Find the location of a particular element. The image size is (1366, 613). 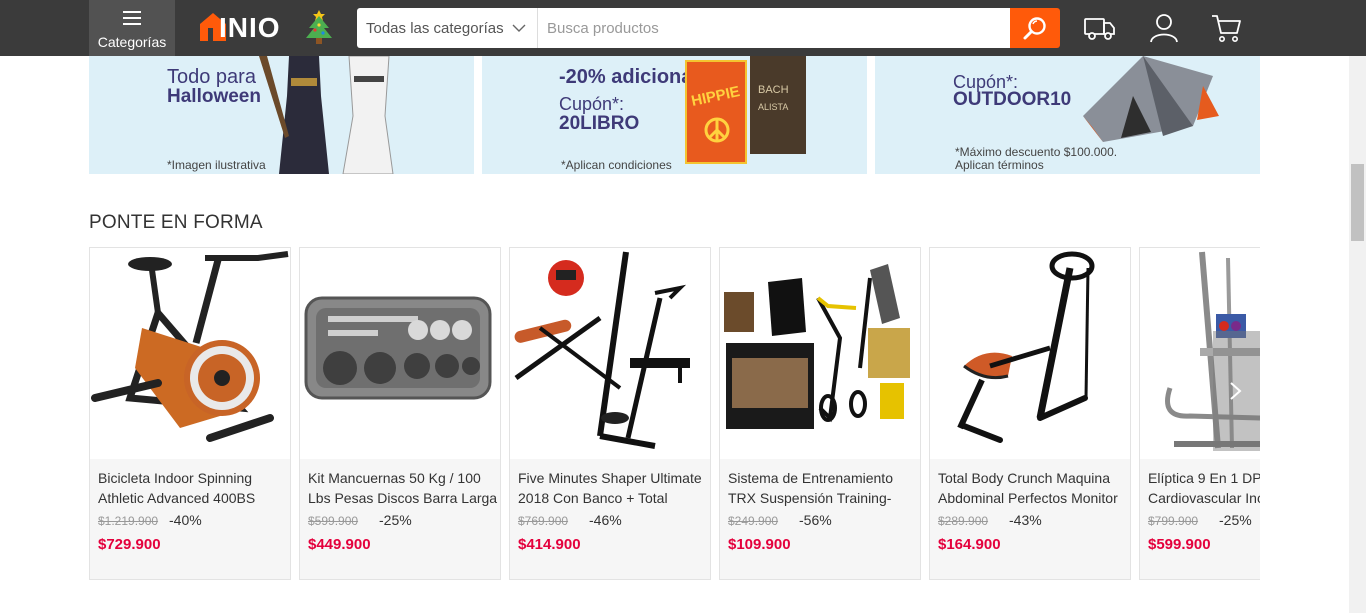

discount-badge: -46% is located at coordinates (605, 520).